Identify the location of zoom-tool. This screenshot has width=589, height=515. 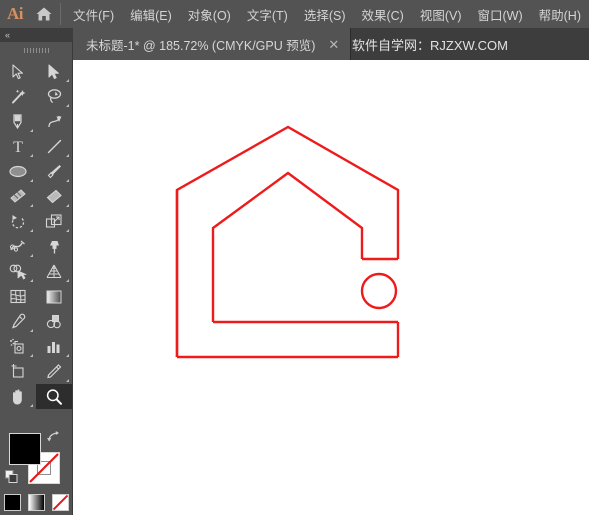
(54, 396).